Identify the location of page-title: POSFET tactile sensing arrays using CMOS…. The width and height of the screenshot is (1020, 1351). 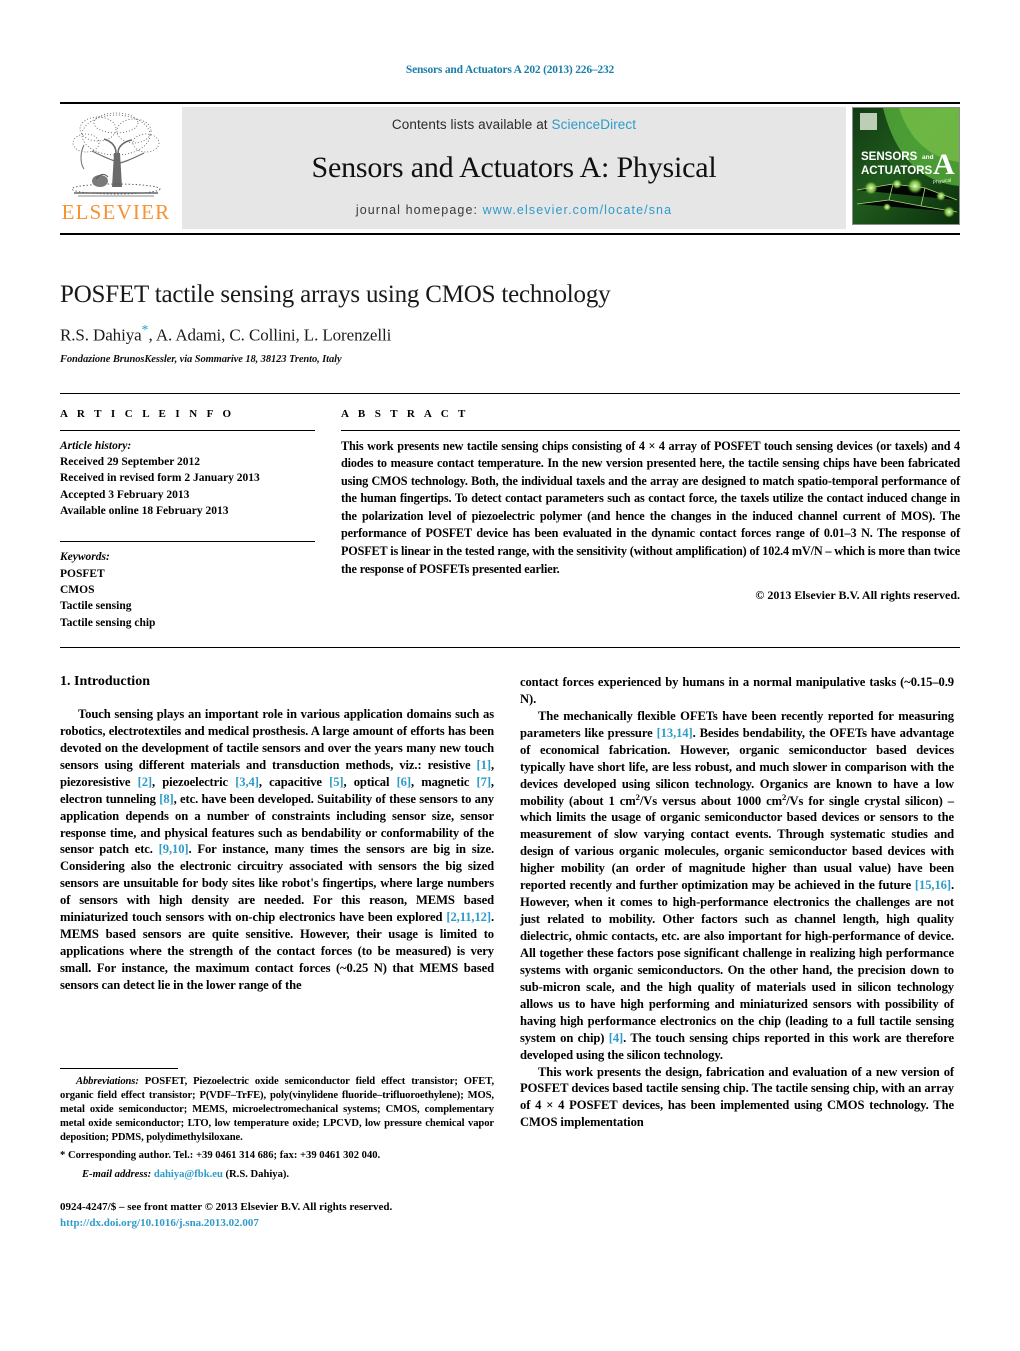
(335, 294).